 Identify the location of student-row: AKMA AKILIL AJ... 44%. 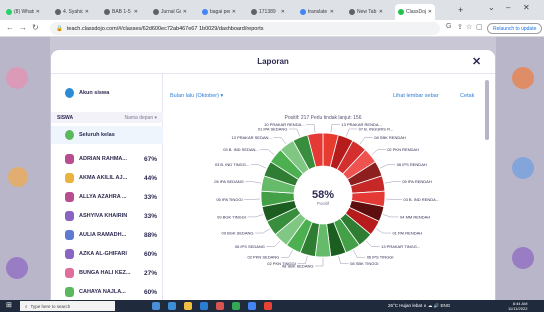
(107, 178).